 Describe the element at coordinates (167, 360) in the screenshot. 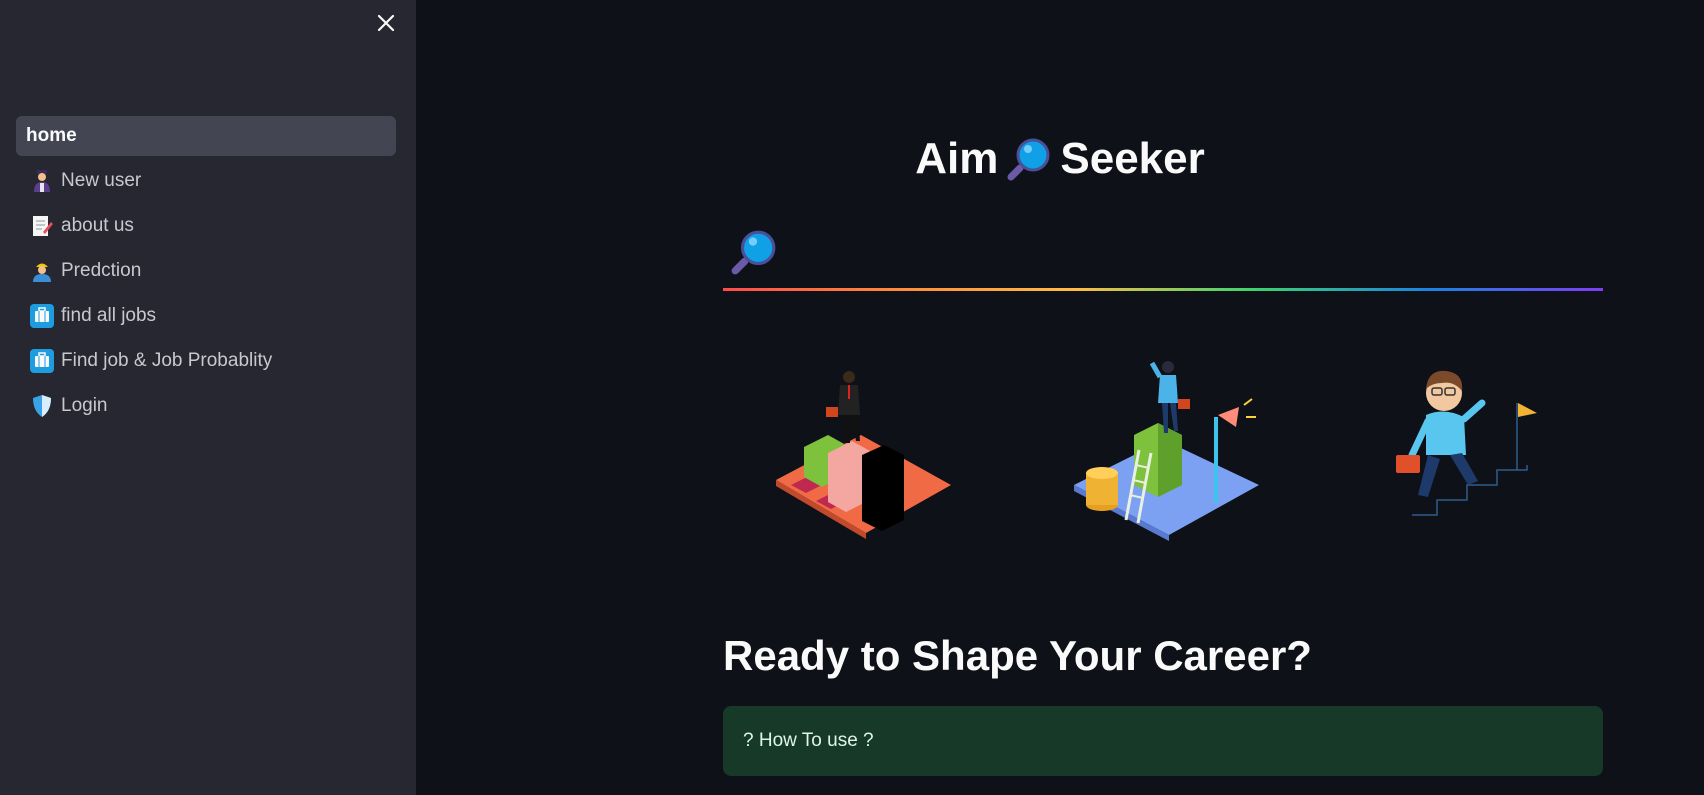

I see `sidebar-item-label: Find job & Job Probablity` at that location.